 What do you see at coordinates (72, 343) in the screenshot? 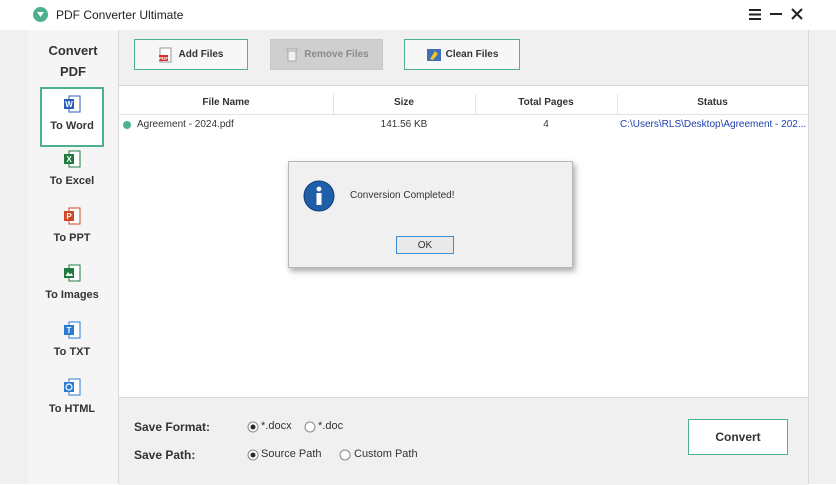
I see `sidebar-item-to-txt: T To TXT` at bounding box center [72, 343].